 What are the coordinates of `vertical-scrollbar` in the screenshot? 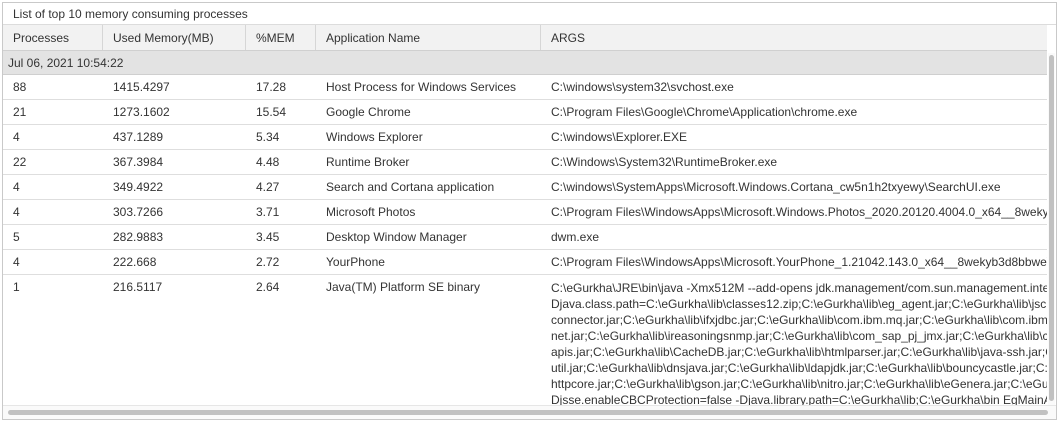 It's located at (1051, 229).